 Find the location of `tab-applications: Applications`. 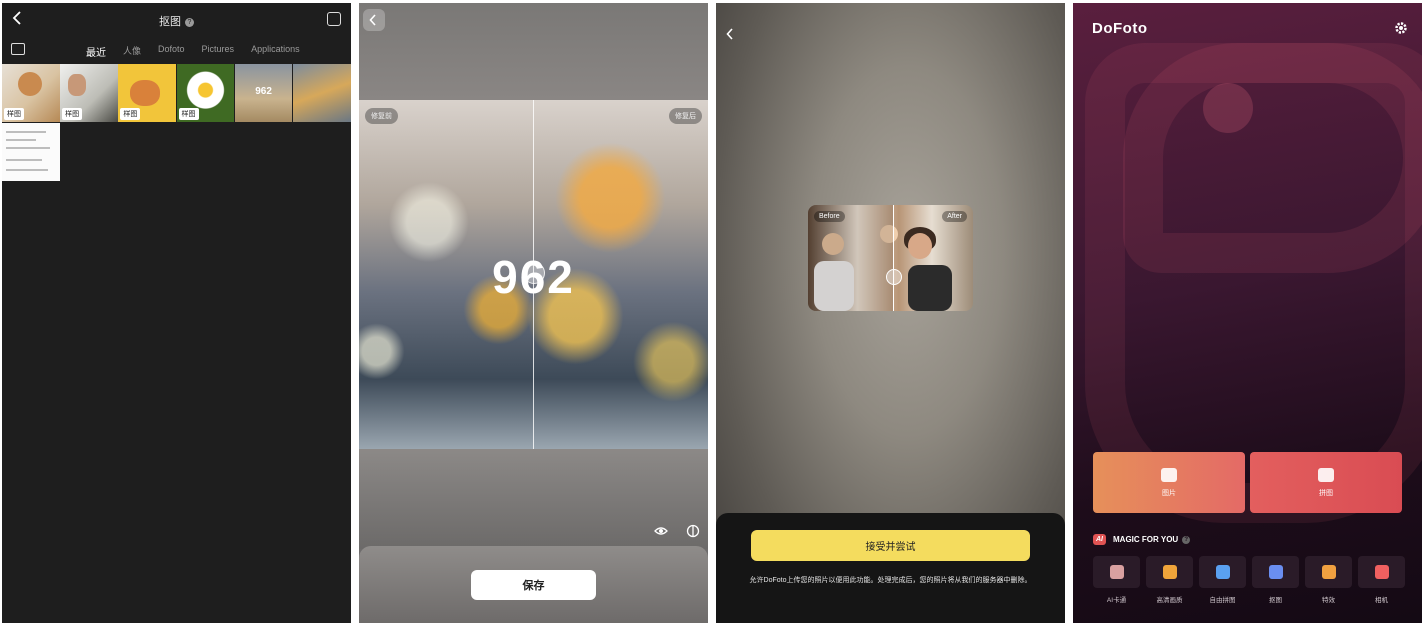

tab-applications: Applications is located at coordinates (275, 51).